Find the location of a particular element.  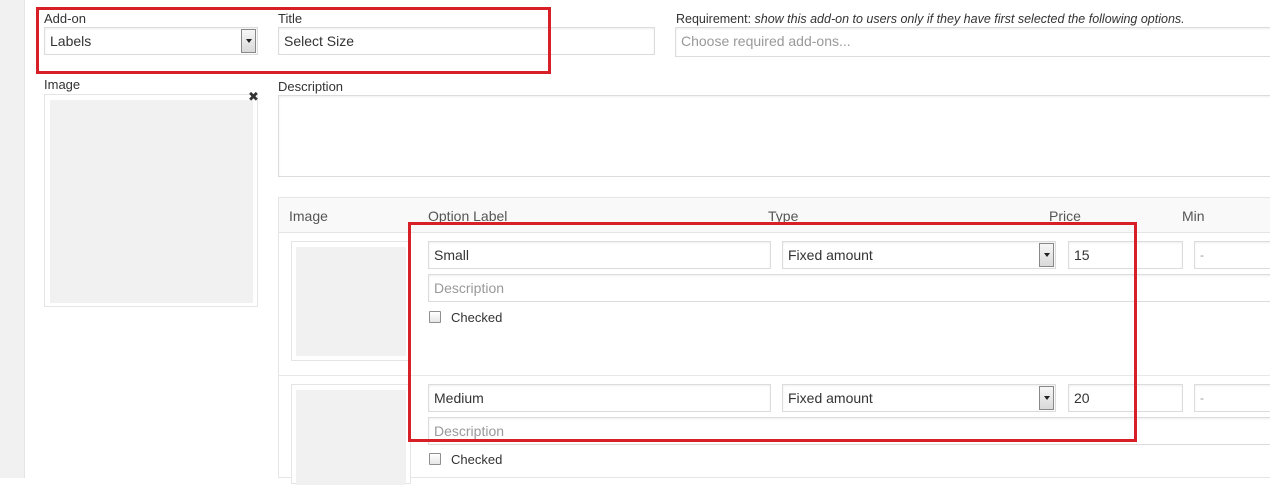

description-label: Description is located at coordinates (311, 86).